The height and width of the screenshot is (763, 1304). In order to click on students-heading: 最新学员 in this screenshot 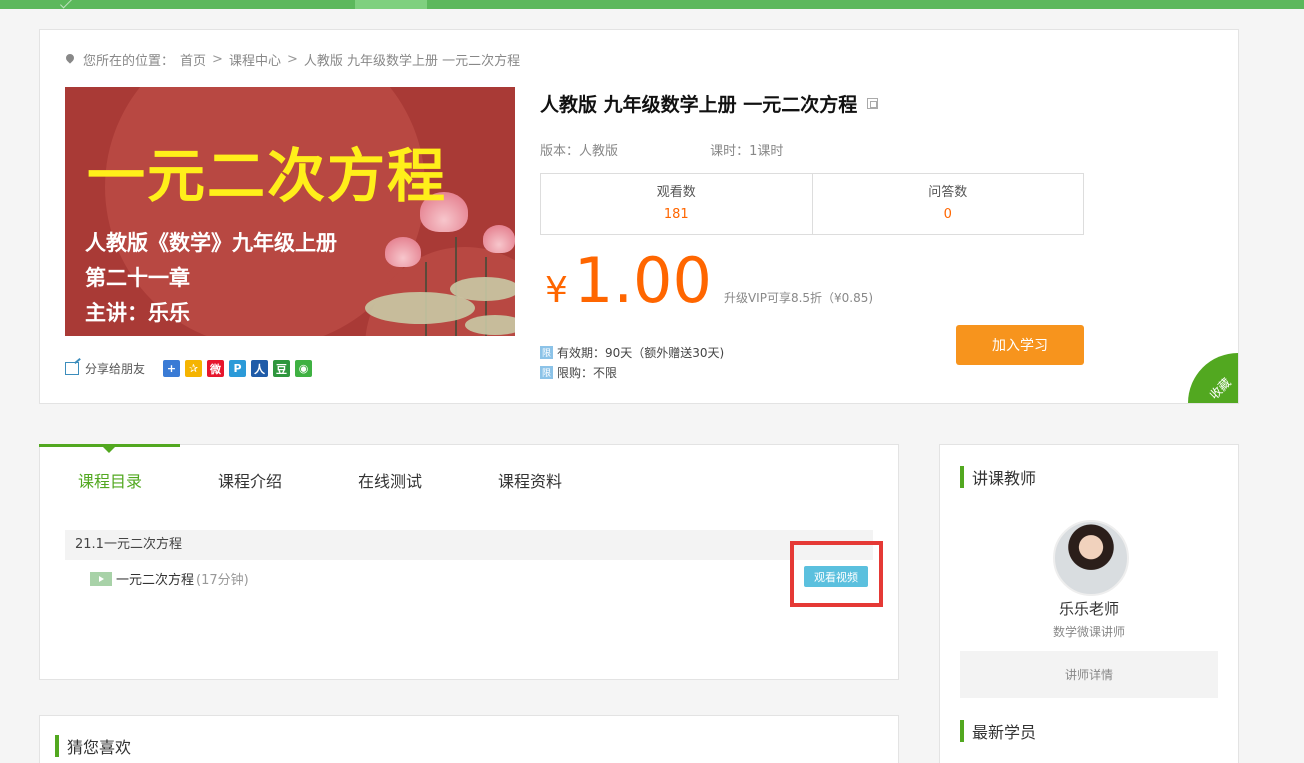, I will do `click(998, 731)`.